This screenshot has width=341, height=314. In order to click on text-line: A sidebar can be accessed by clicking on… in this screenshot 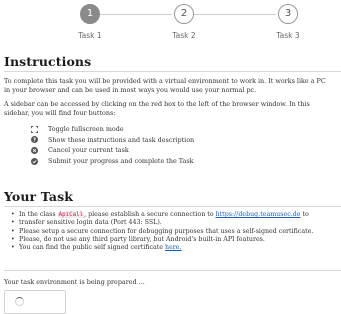, I will do `click(157, 104)`.